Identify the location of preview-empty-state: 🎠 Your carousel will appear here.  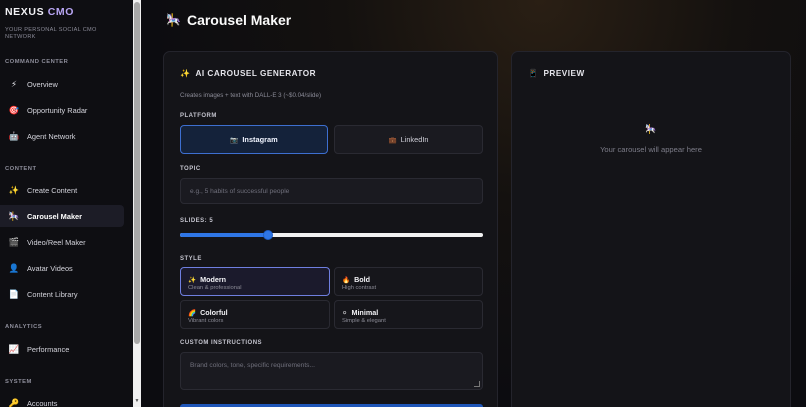
(651, 140).